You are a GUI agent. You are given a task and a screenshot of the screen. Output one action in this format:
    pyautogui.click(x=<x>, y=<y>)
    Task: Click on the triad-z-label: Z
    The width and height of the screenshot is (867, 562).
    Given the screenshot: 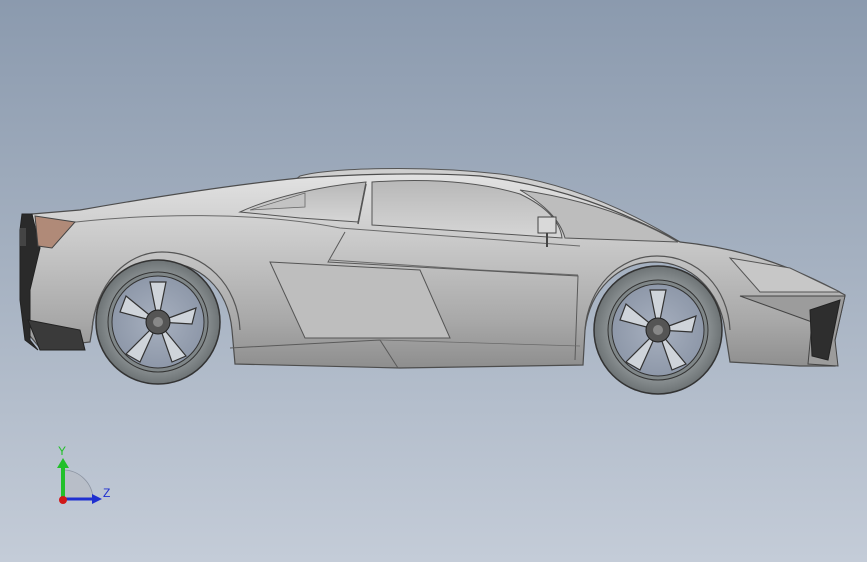 What is the action you would take?
    pyautogui.click(x=106, y=493)
    